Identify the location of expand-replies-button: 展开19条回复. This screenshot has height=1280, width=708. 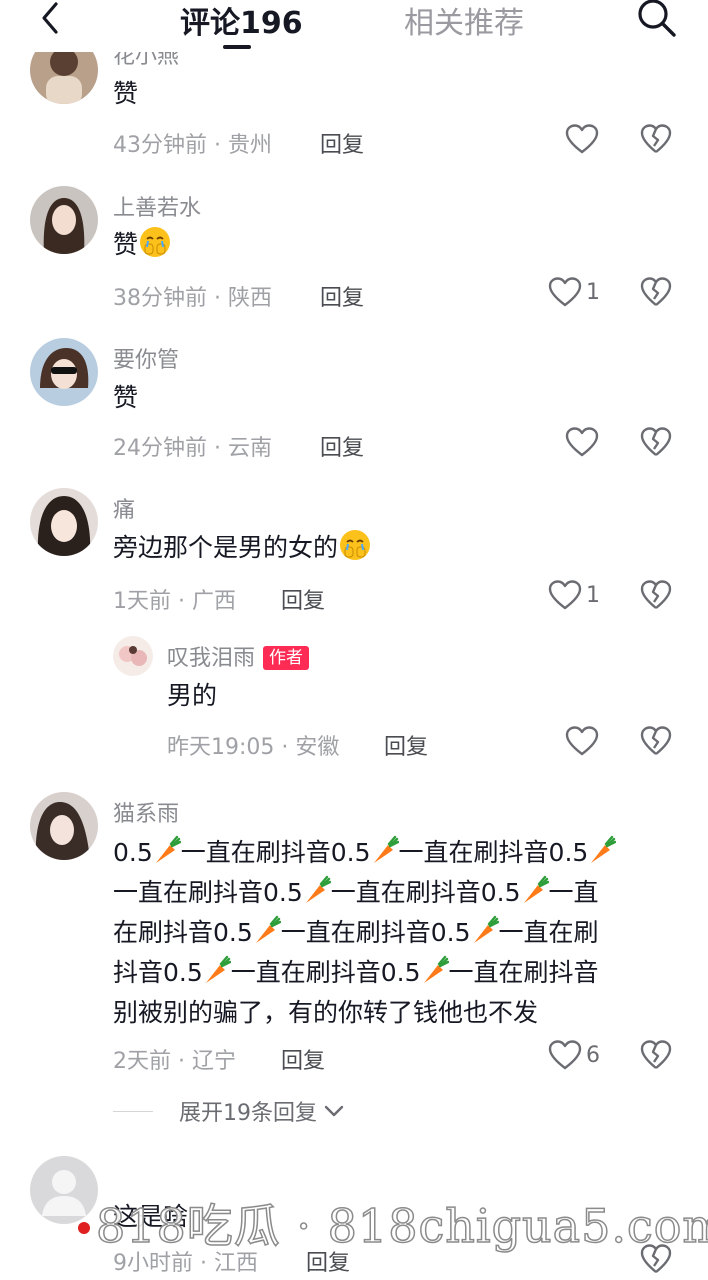
(229, 1111).